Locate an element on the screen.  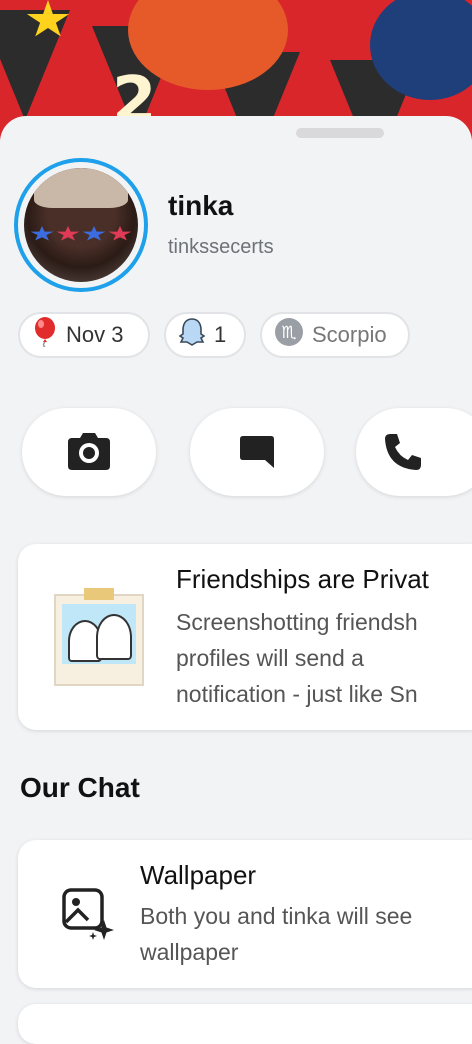
privacy-body-line-1: Screenshotting friendsh is located at coordinates (297, 622).